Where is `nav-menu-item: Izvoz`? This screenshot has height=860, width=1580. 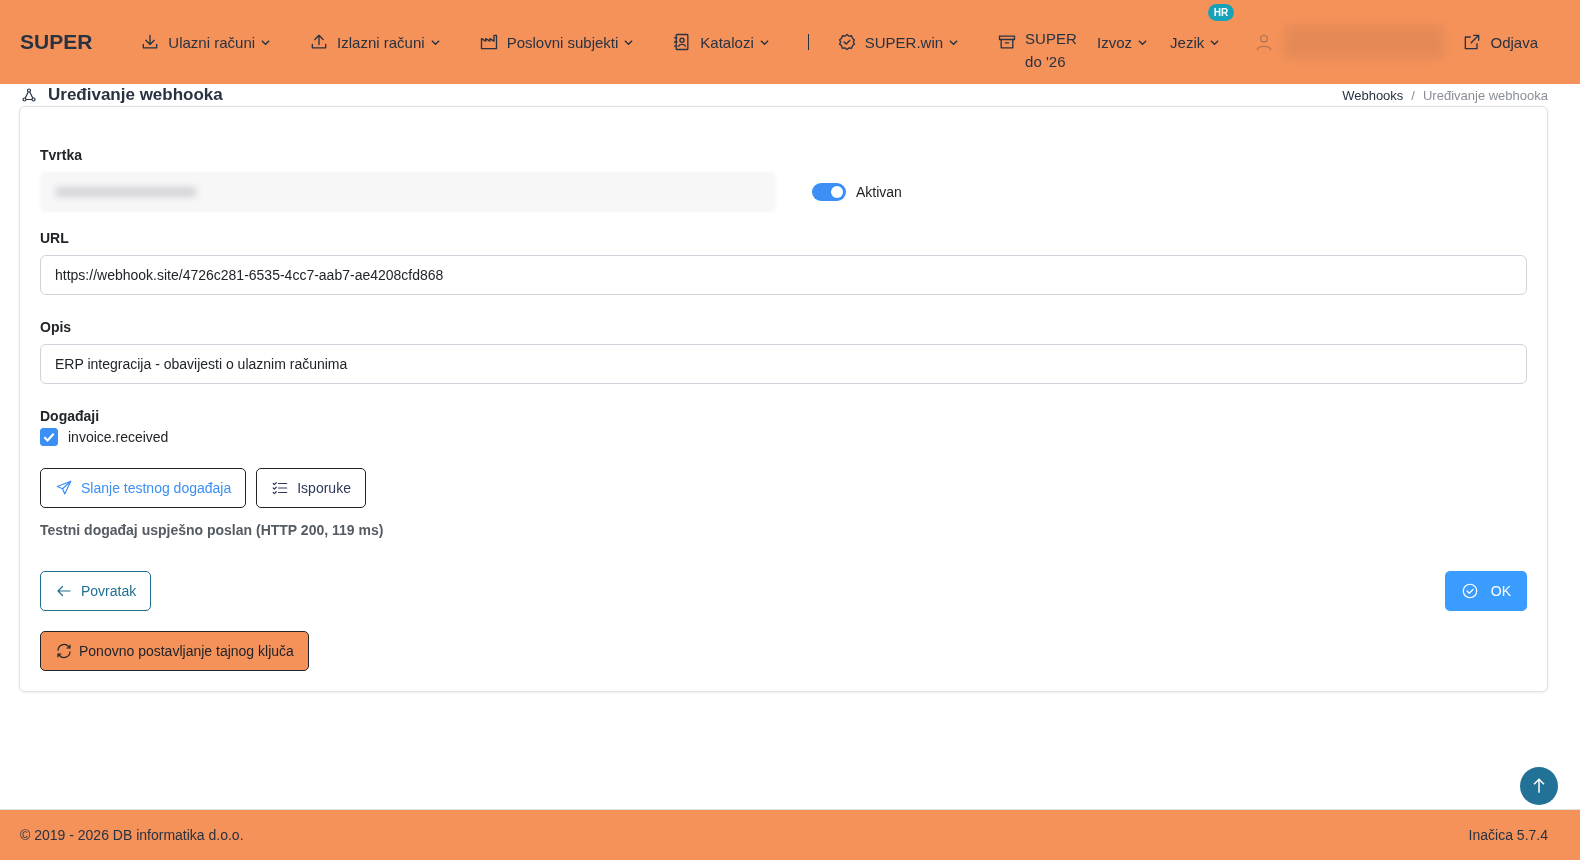
nav-menu-item: Izvoz is located at coordinates (1123, 42).